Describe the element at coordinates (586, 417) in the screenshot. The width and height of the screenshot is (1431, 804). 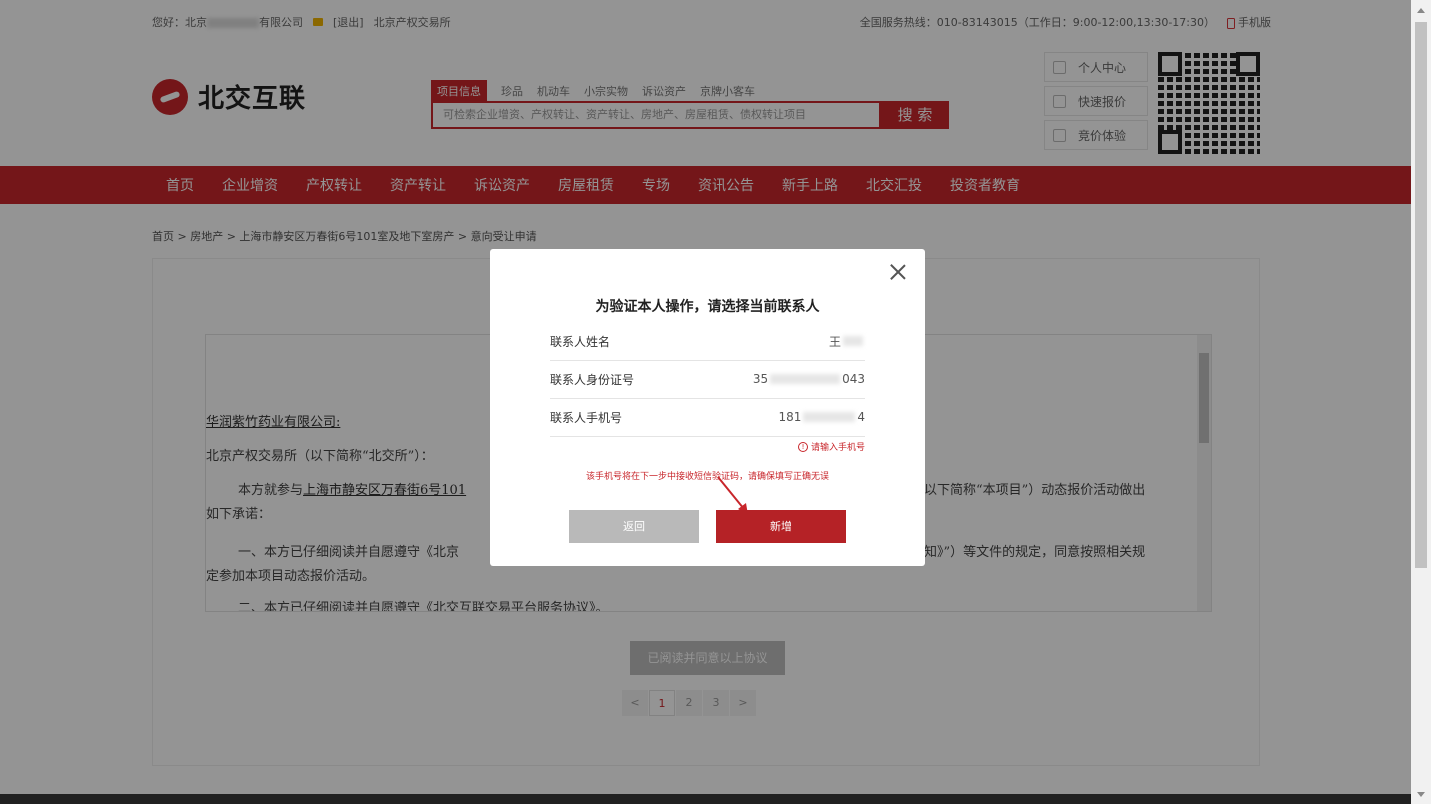
I see `contact-phone-label: 联系人手机号` at that location.